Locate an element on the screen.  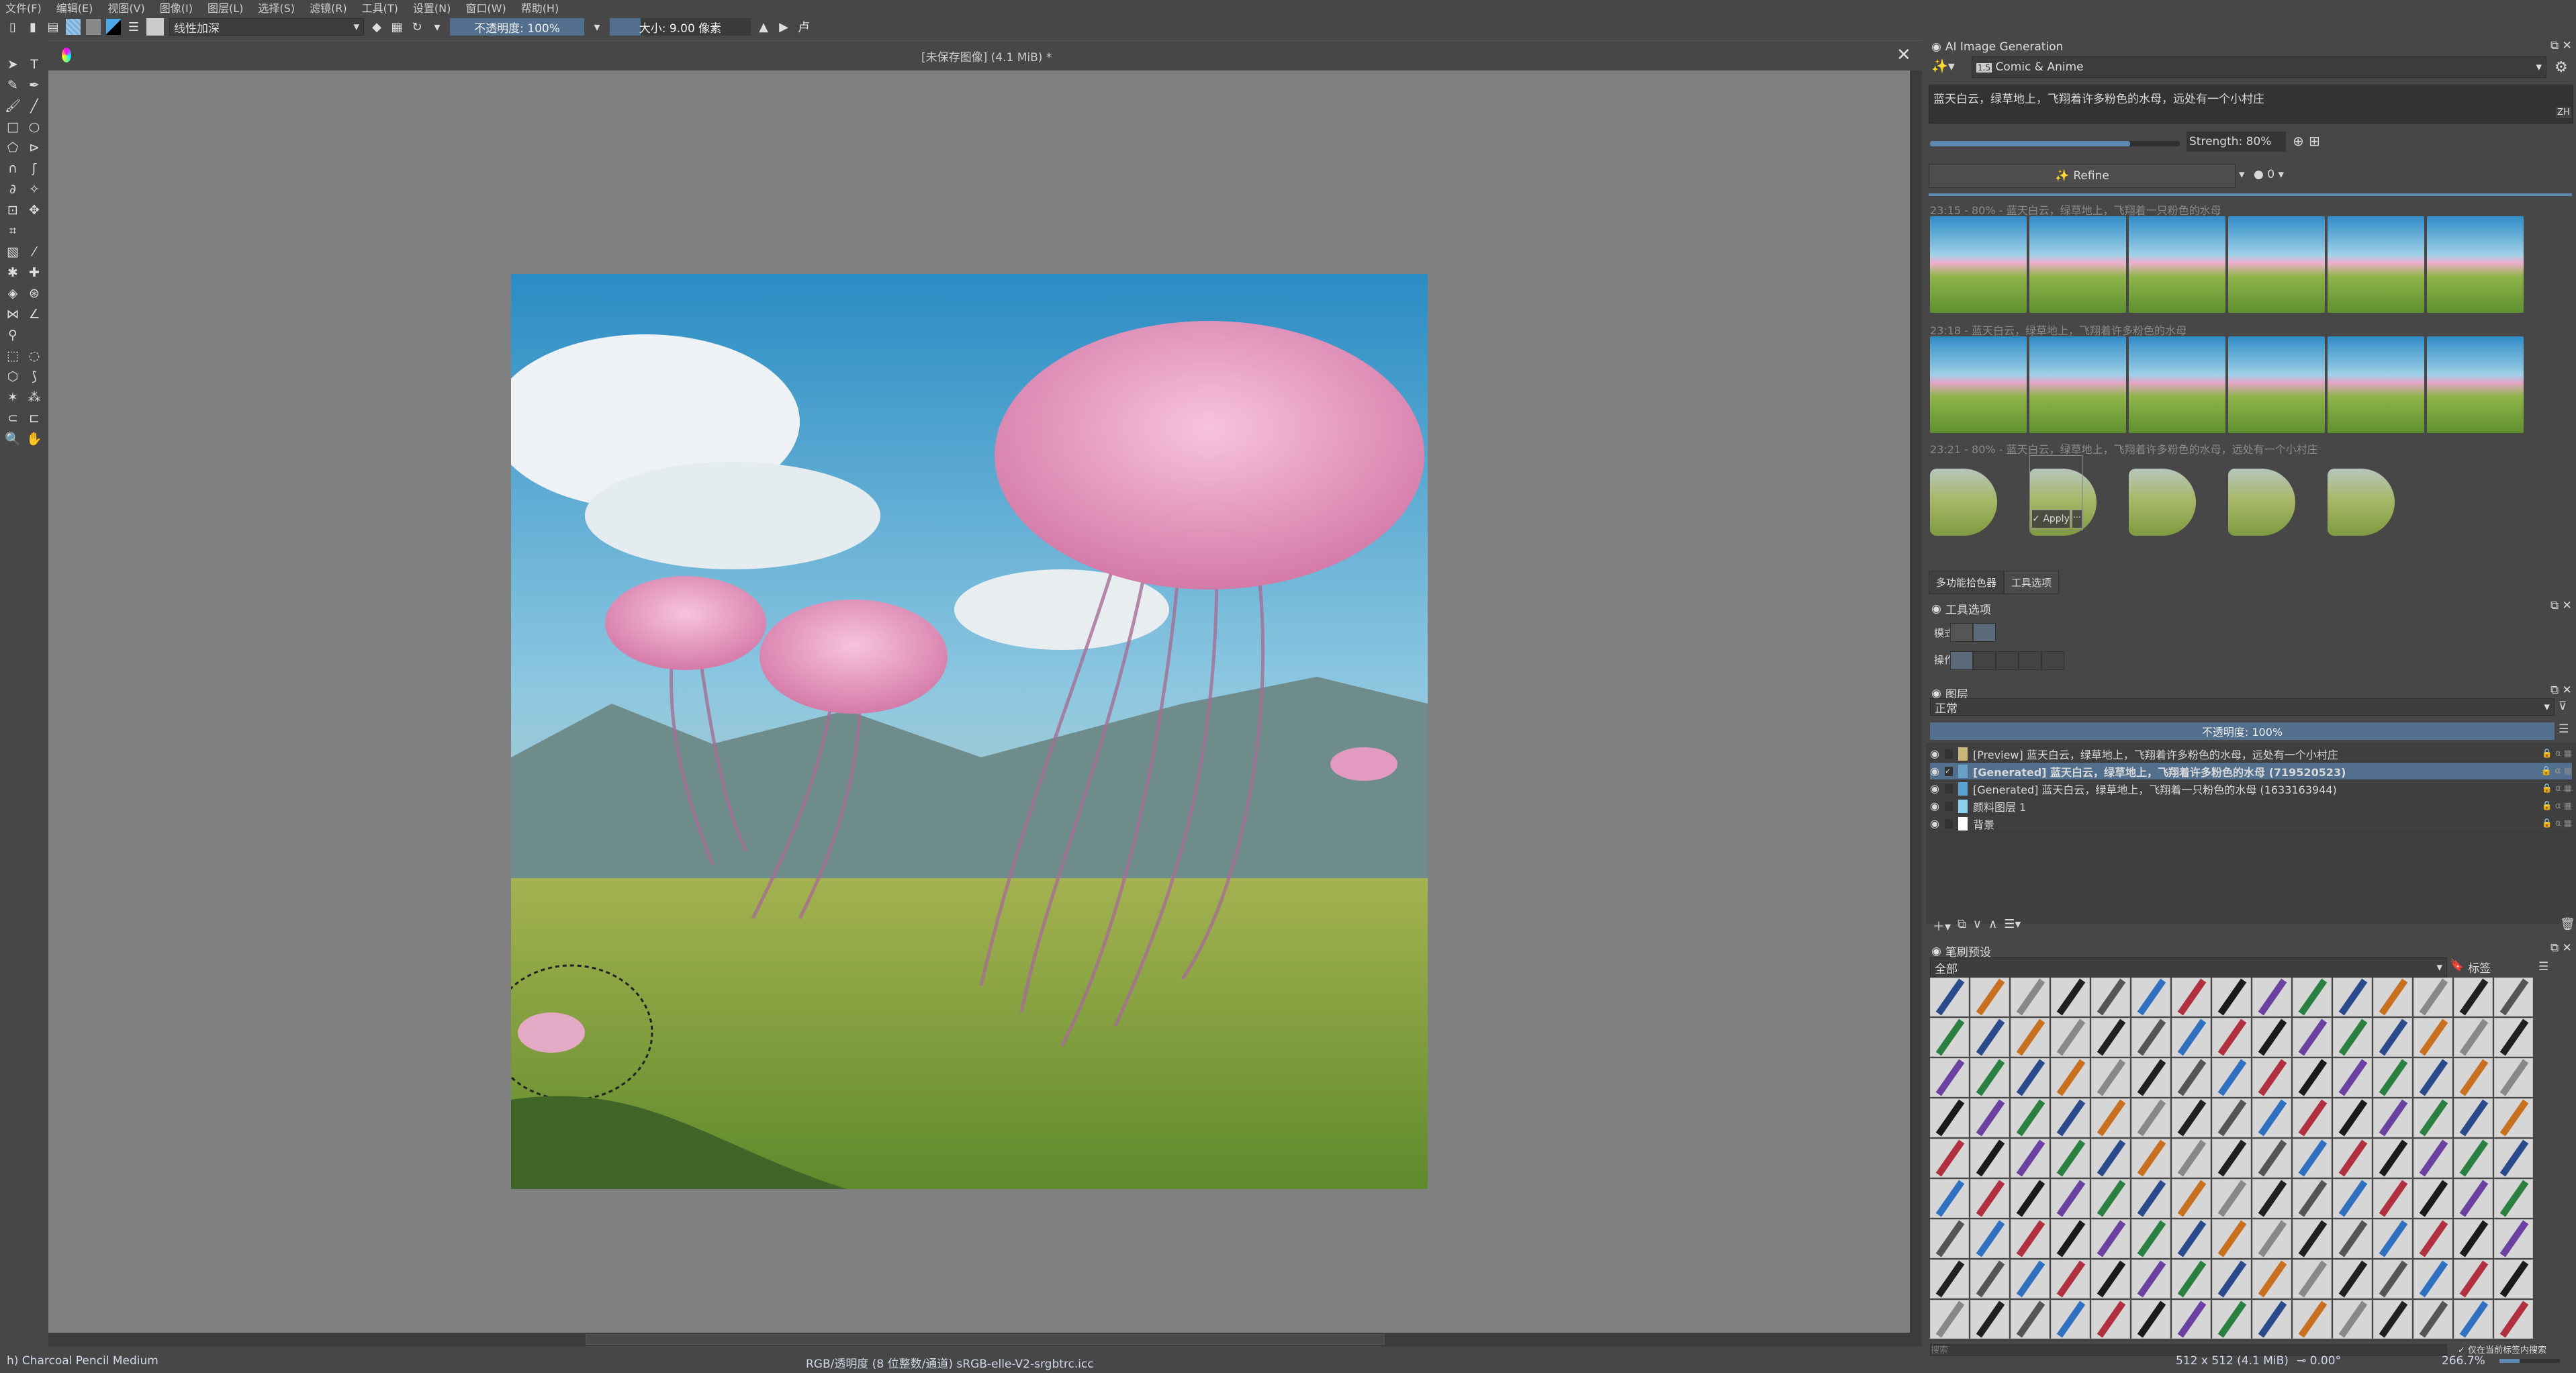
queue-indicator: ● 0 ▾ is located at coordinates (2269, 174).